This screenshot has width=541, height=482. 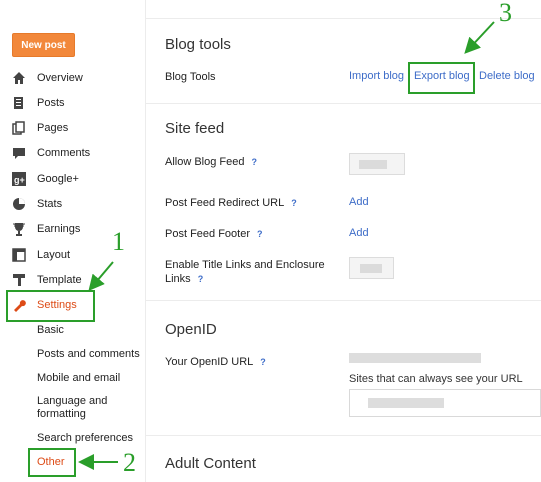 What do you see at coordinates (129, 462) in the screenshot?
I see `annotation-number-2: 2` at bounding box center [129, 462].